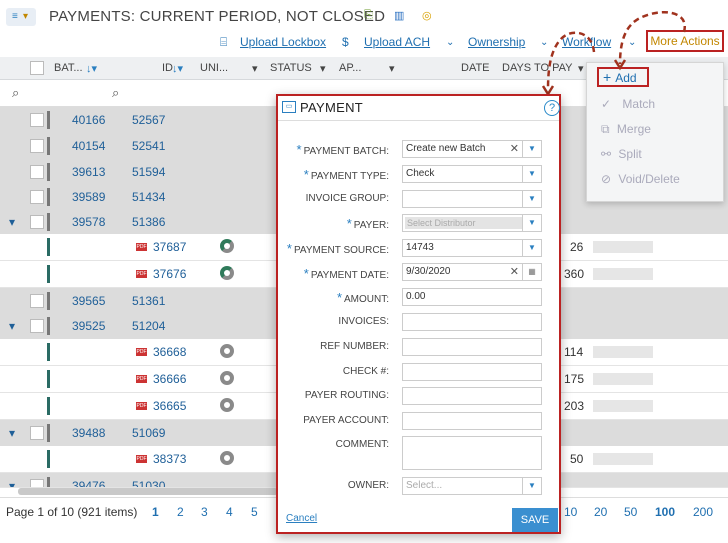  I want to click on payer-account-label: PAYER ACCOUNT:, so click(346, 420).